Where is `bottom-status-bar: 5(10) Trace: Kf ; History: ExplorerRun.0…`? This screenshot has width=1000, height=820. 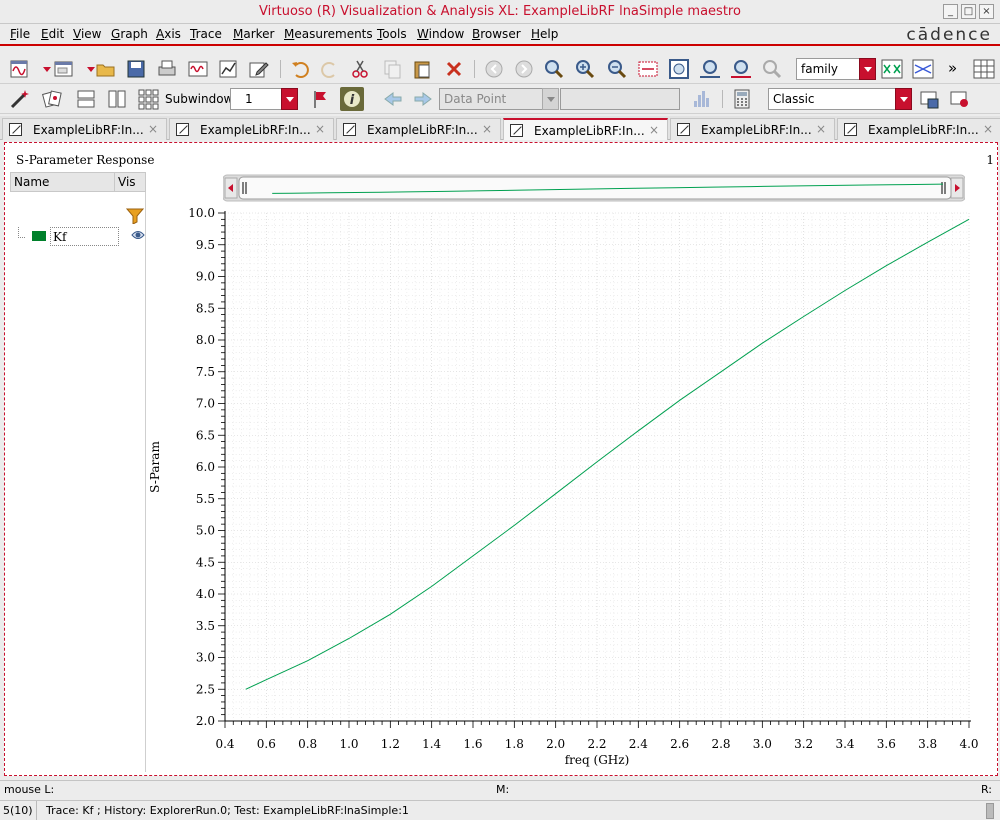 bottom-status-bar: 5(10) Trace: Kf ; History: ExplorerRun.0… is located at coordinates (500, 810).